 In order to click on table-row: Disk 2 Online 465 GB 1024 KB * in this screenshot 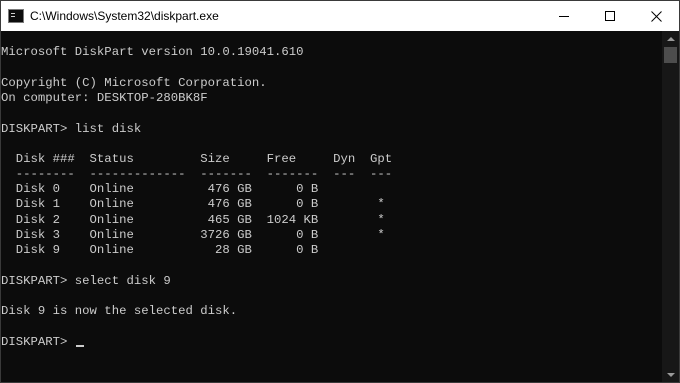, I will do `click(193, 220)`.